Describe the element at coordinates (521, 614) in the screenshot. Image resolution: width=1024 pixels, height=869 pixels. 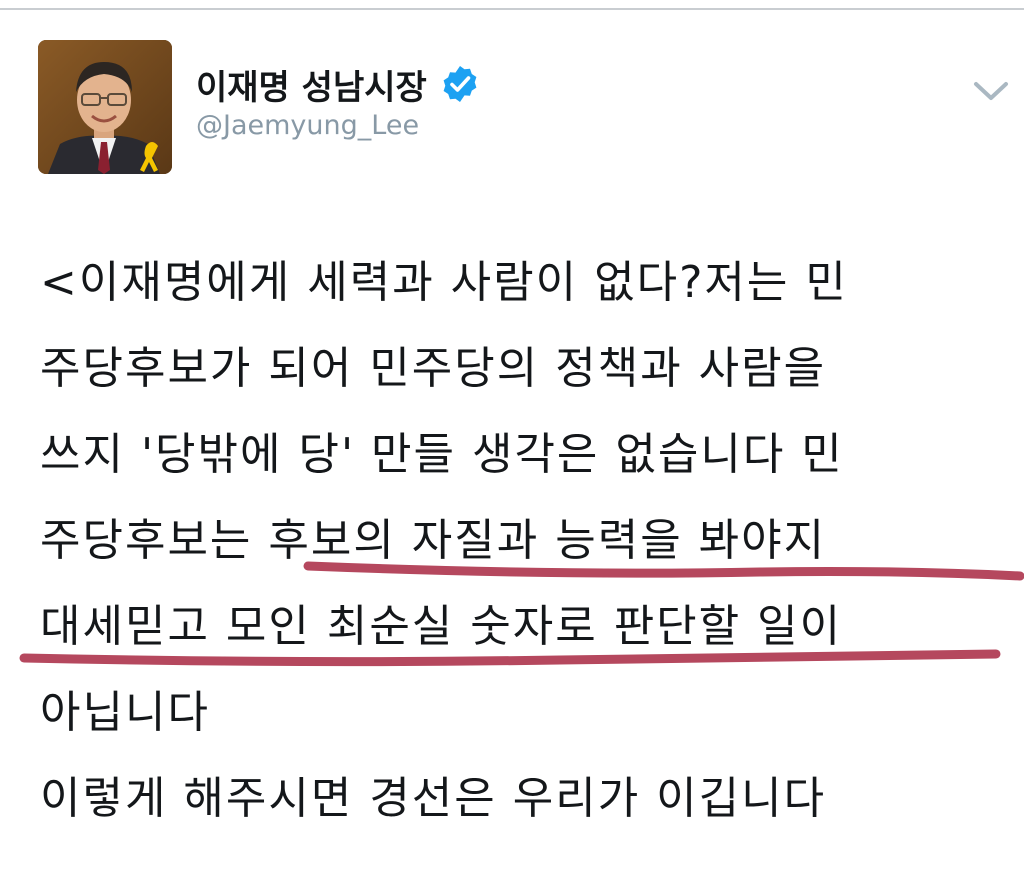
I see `highlight-underlines` at that location.